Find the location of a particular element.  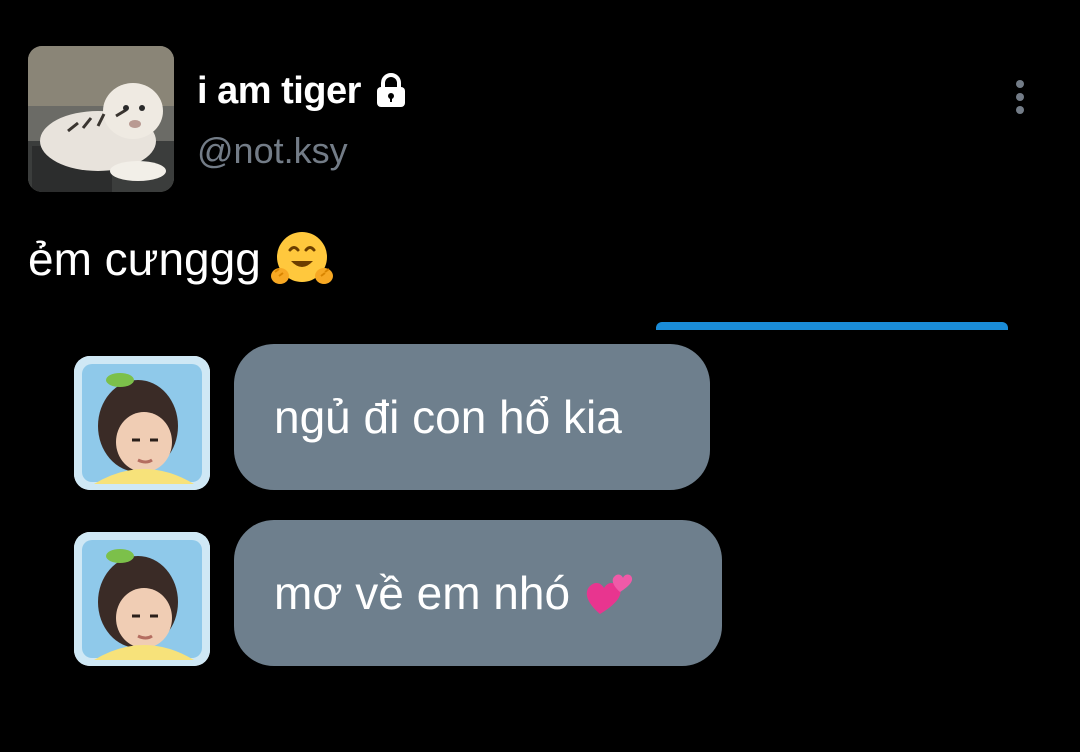

name-row: i am tiger is located at coordinates (304, 91).